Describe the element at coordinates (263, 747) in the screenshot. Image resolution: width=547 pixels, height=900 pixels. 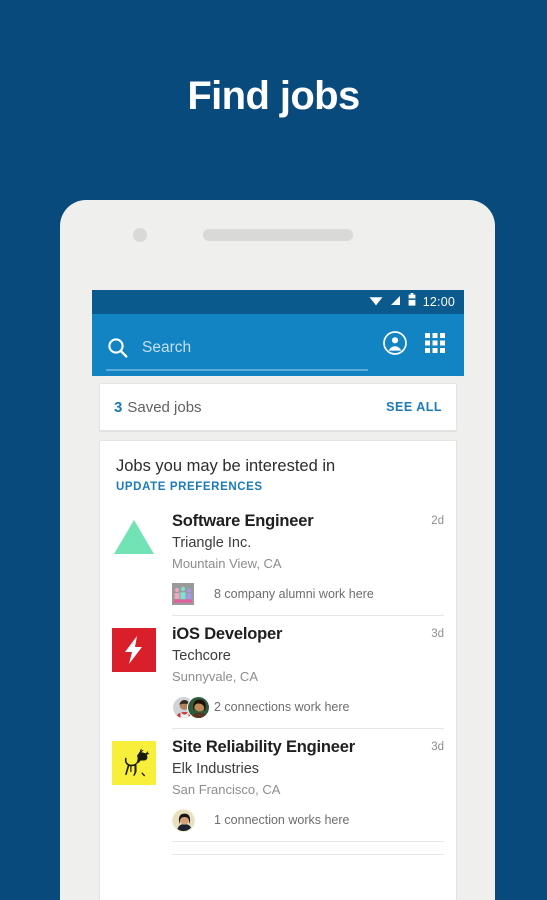
I see `job-title: Site Reliability Engineer` at that location.